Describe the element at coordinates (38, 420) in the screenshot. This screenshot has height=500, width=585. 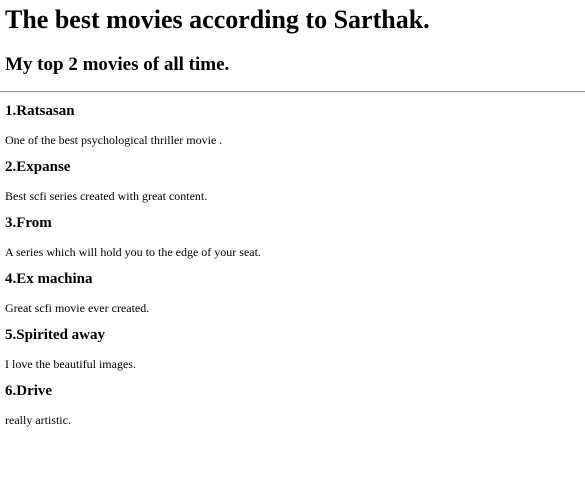
I see `movie-description: really artistic.` at that location.